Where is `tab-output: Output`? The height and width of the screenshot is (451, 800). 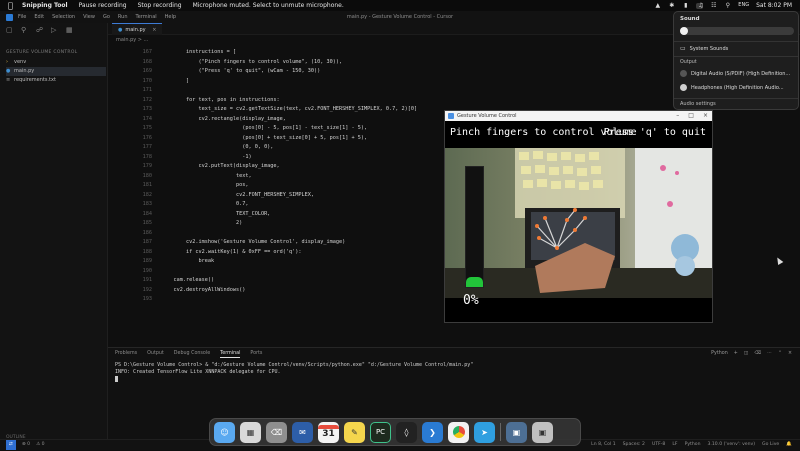
tab-output: Output is located at coordinates (155, 354).